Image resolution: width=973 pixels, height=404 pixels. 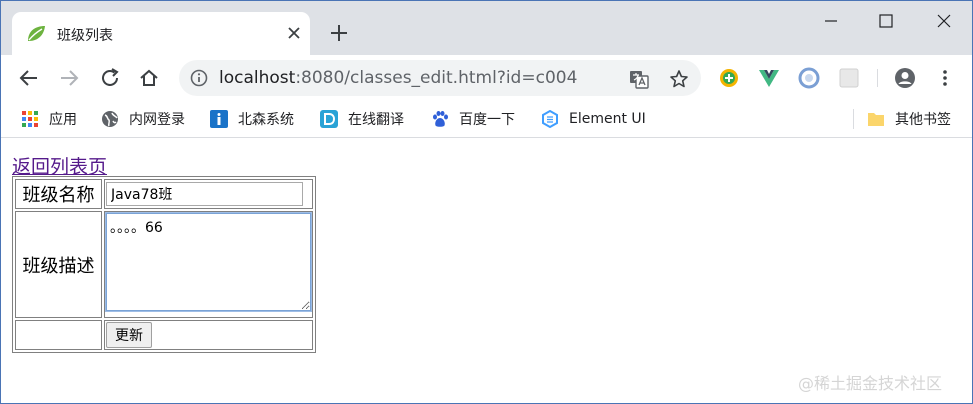 What do you see at coordinates (876, 119) in the screenshot?
I see `folder-icon` at bounding box center [876, 119].